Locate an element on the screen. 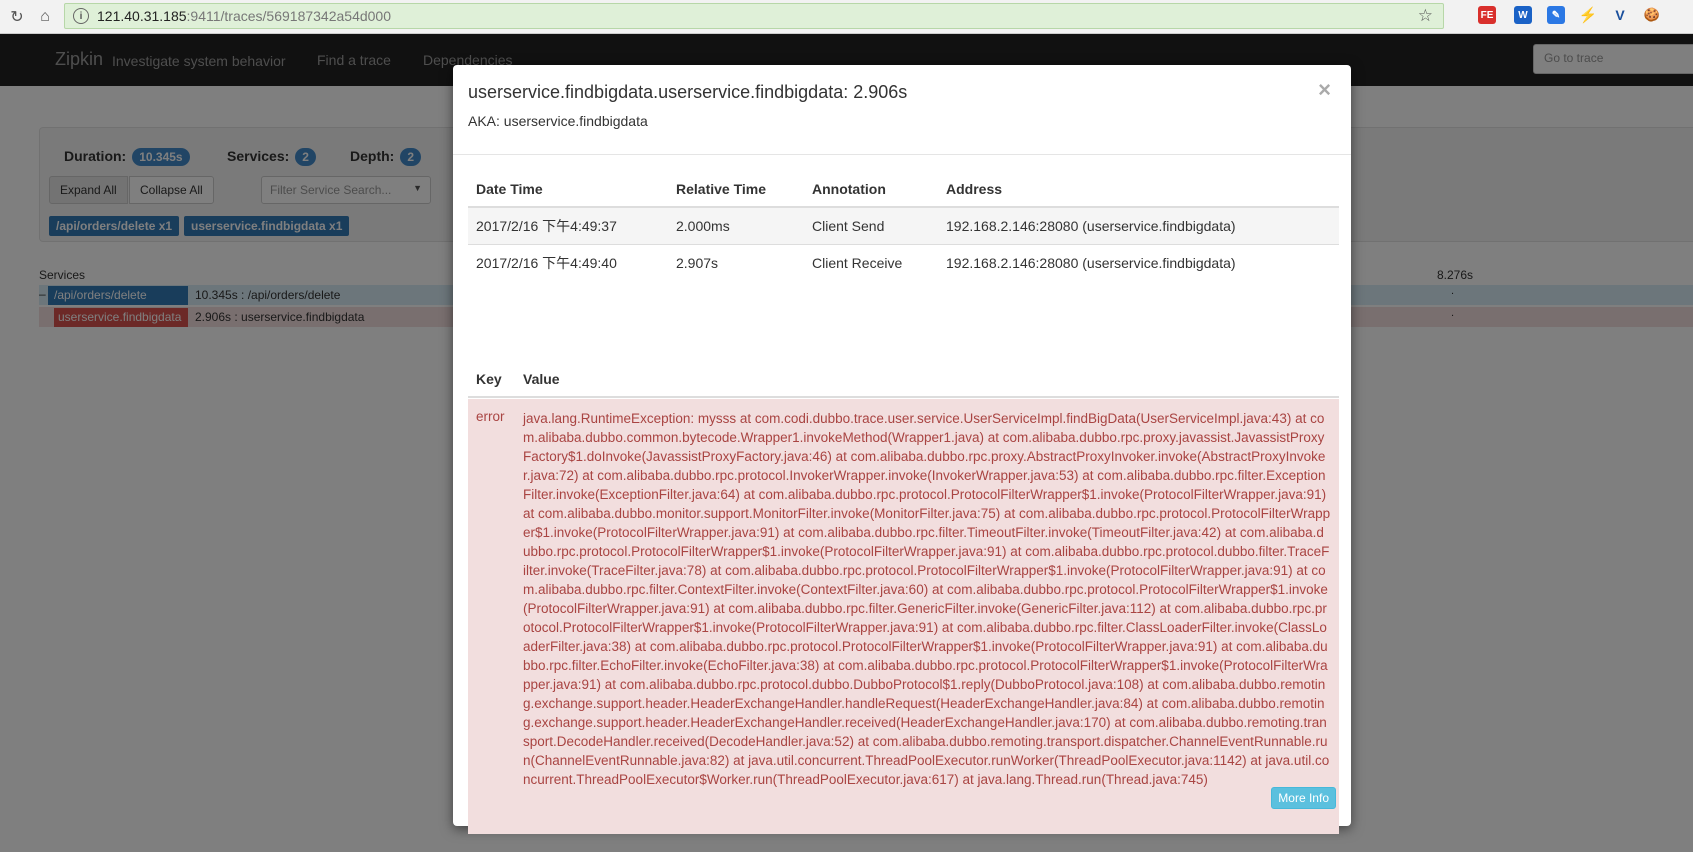 Image resolution: width=1693 pixels, height=852 pixels. cell-date-time: 2017/2/16 下午4:49:40 is located at coordinates (568, 262).